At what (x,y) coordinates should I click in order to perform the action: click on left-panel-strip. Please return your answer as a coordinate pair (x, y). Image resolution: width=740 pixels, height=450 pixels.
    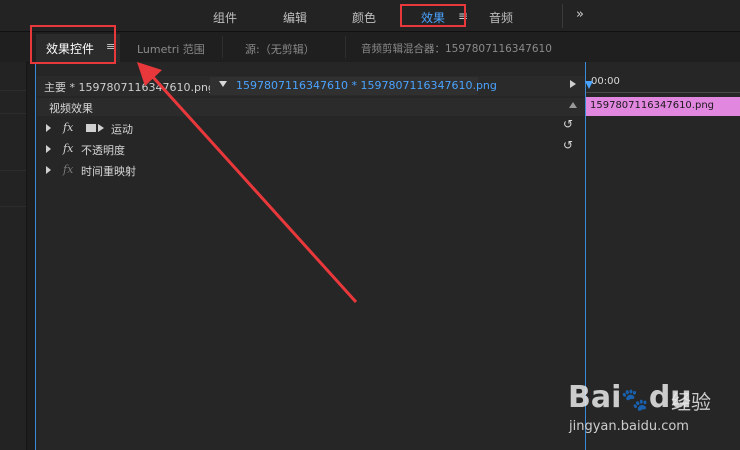
    Looking at the image, I should click on (13, 256).